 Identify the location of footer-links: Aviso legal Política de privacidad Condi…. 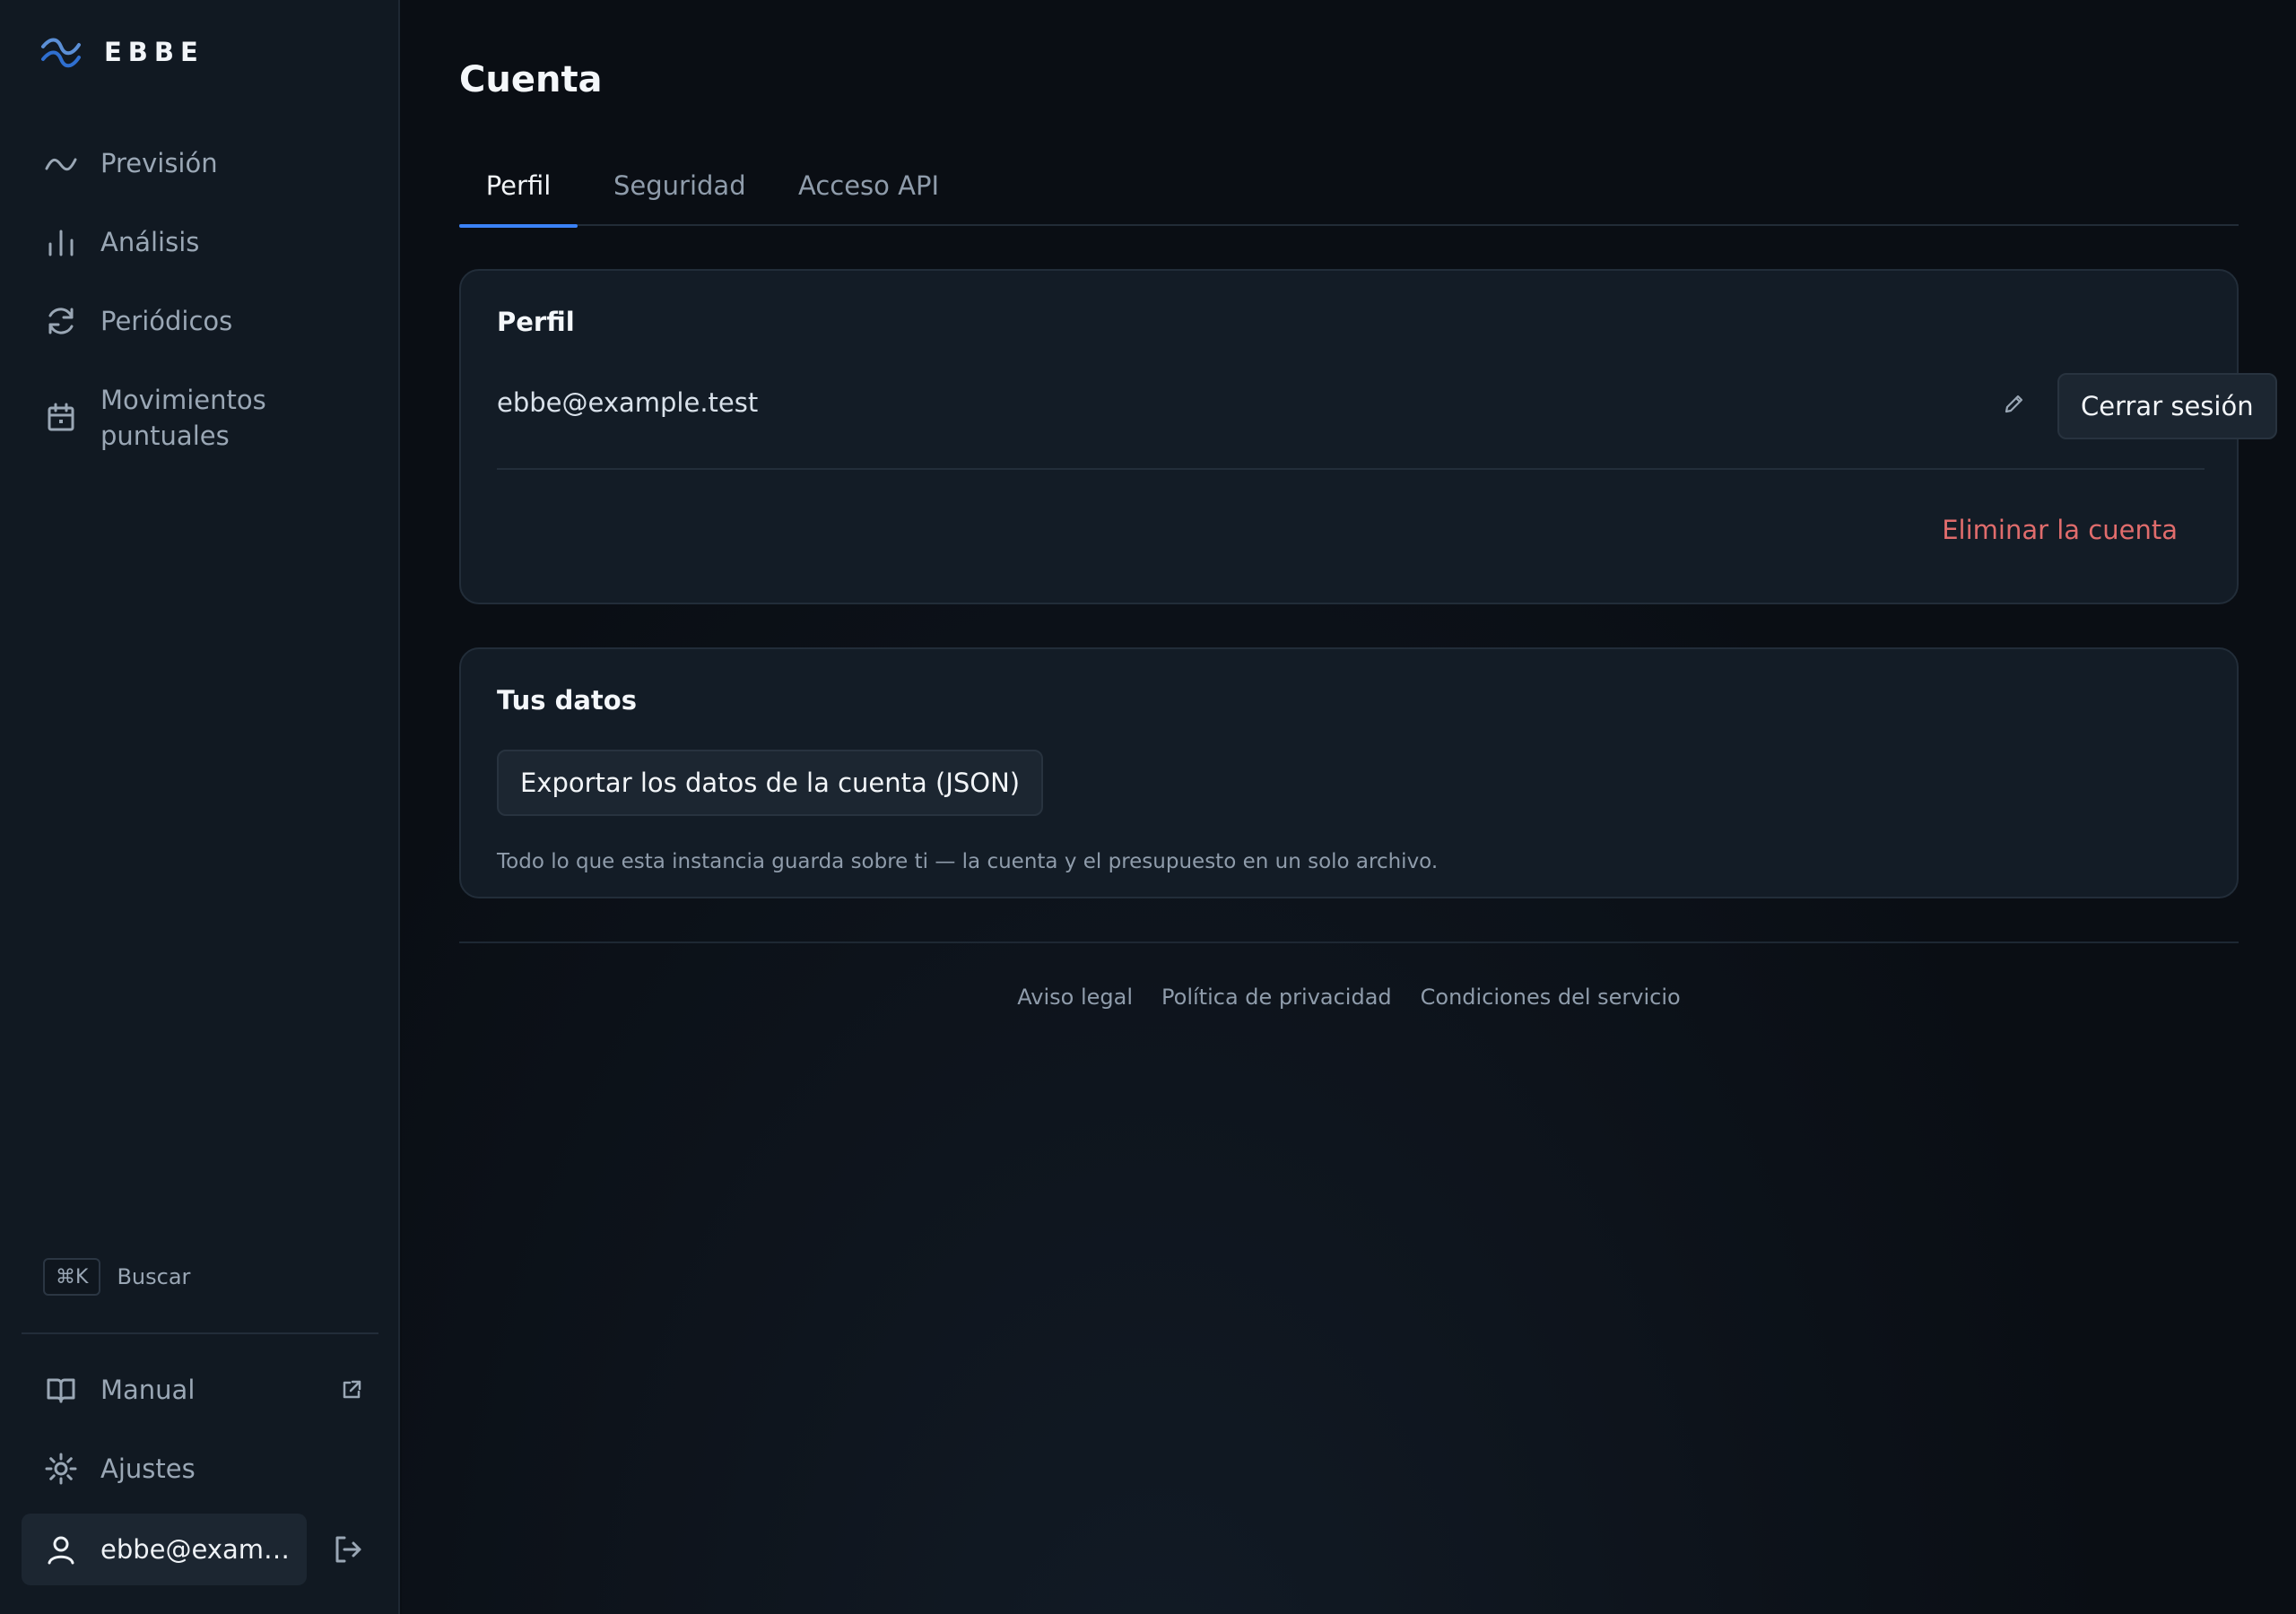
(1349, 997).